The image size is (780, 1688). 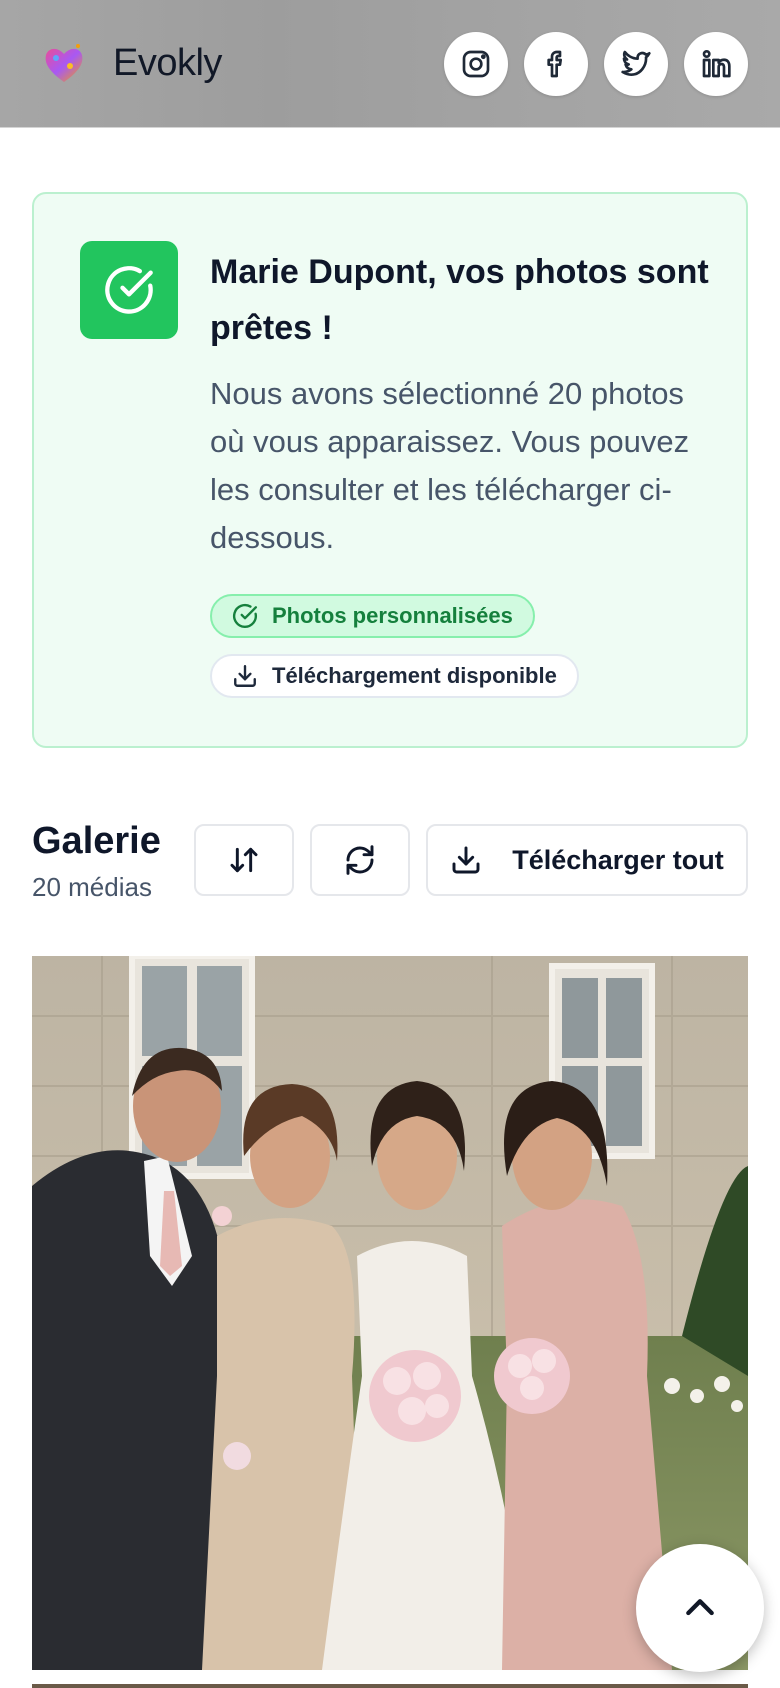 I want to click on instagram-icon, so click(x=476, y=64).